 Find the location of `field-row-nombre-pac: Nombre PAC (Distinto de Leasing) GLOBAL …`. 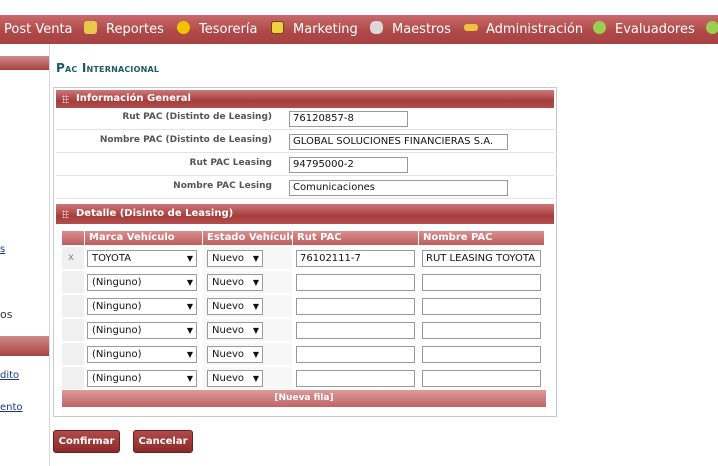

field-row-nombre-pac: Nombre PAC (Distinto de Leasing) GLOBAL … is located at coordinates (305, 142).